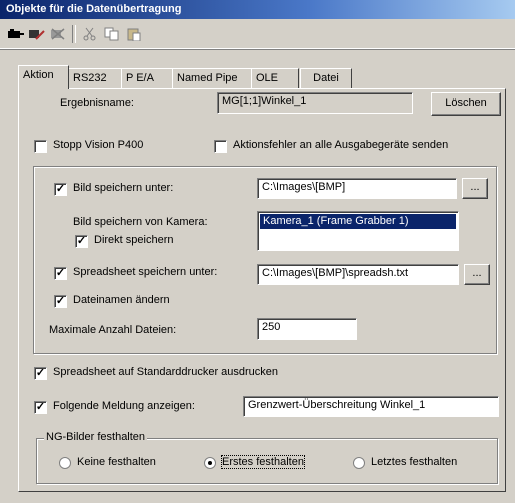  I want to click on camera-listbox: Kamera_1 (Frame Grabber 1), so click(358, 231).